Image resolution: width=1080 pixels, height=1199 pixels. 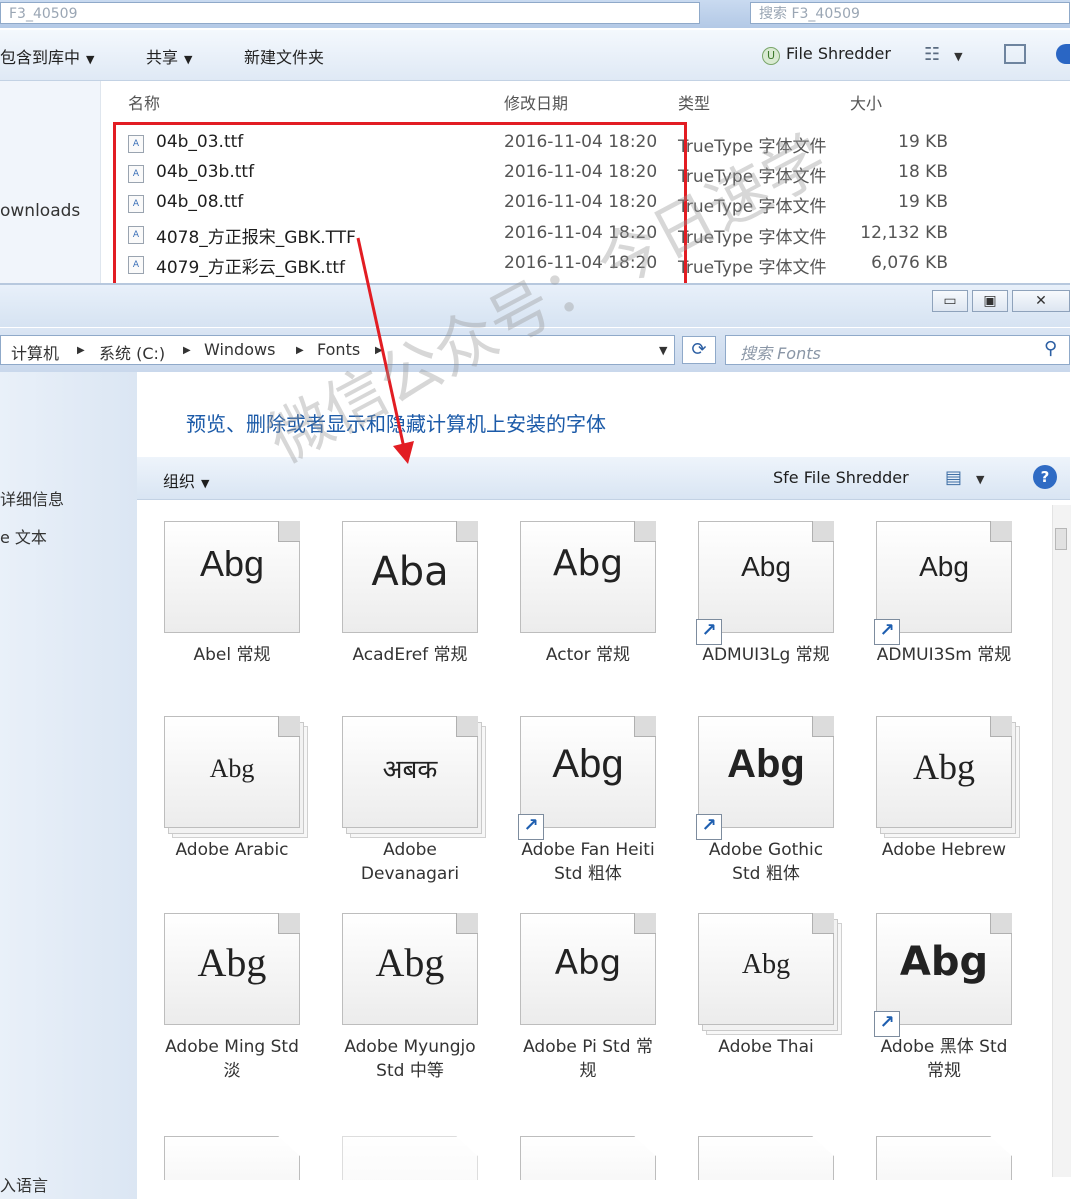 What do you see at coordinates (385, 350) in the screenshot?
I see `annotation-arrow` at bounding box center [385, 350].